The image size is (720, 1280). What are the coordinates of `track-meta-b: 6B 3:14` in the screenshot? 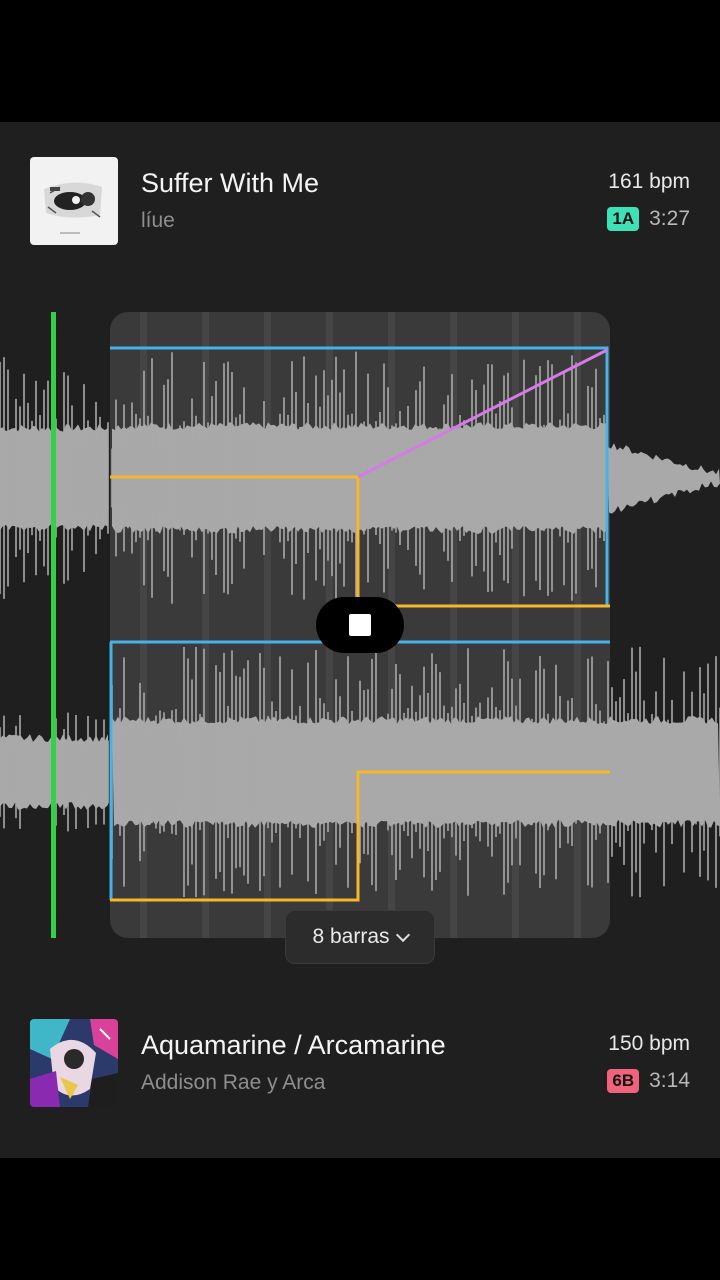 It's located at (648, 1081).